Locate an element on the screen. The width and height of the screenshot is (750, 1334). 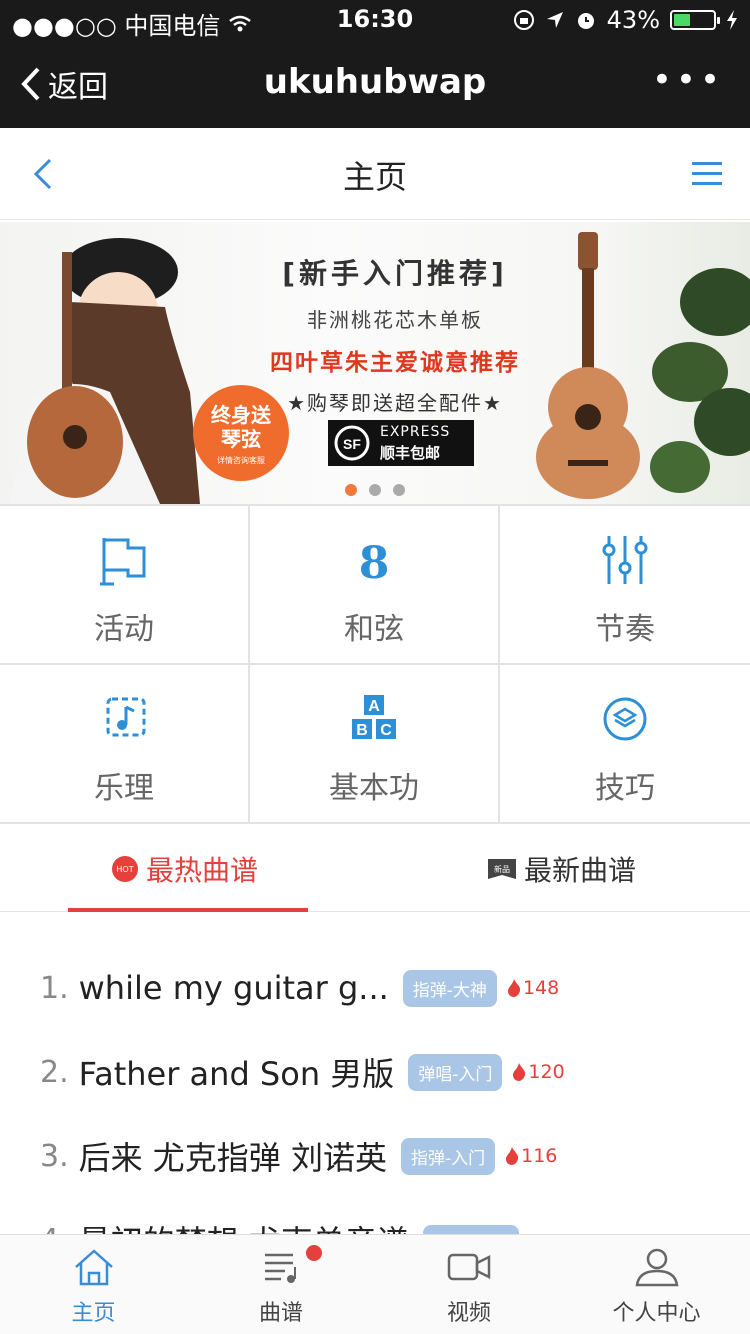
tabbar-profile: 个人中心 is located at coordinates (656, 1284).